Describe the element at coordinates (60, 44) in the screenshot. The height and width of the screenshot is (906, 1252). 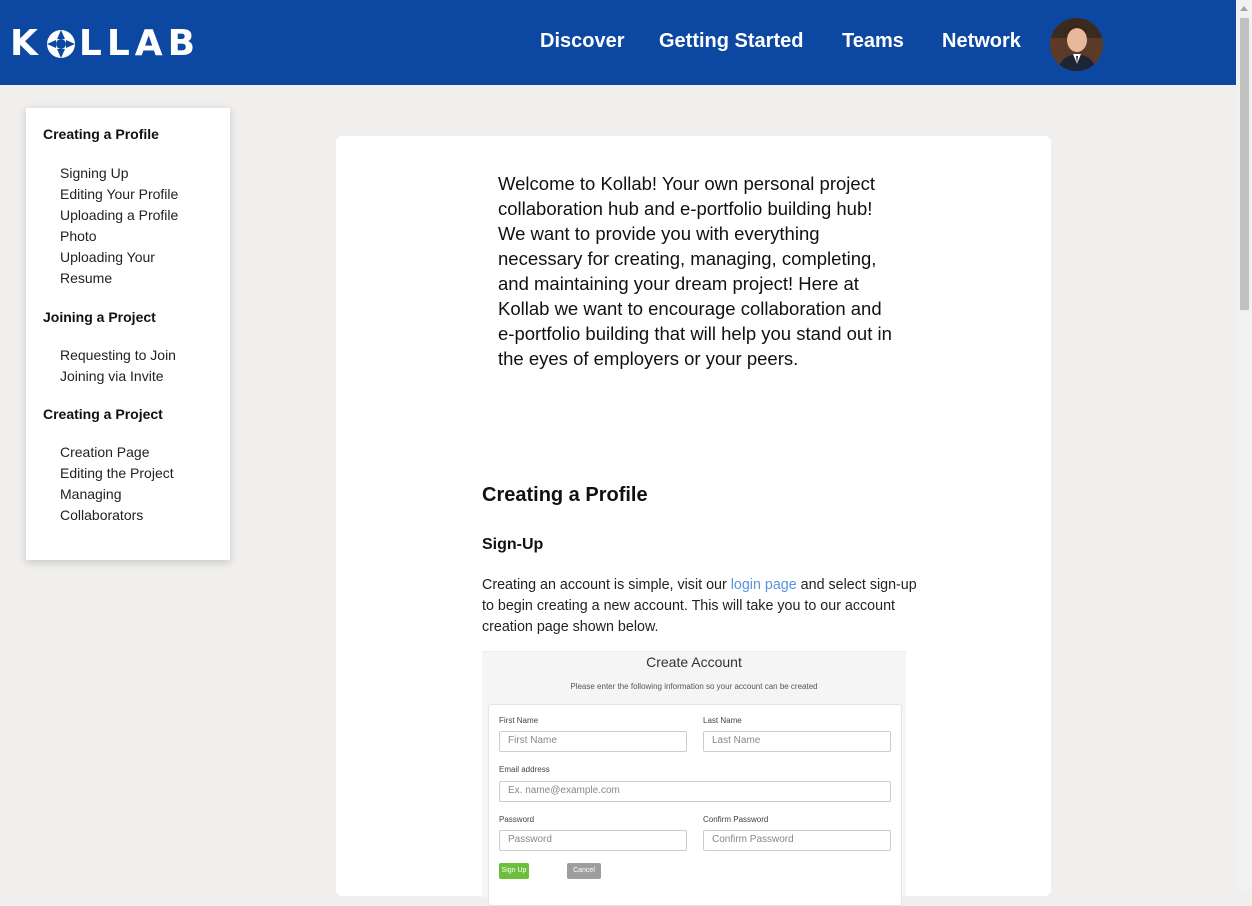
I see `logo-o-icon` at that location.